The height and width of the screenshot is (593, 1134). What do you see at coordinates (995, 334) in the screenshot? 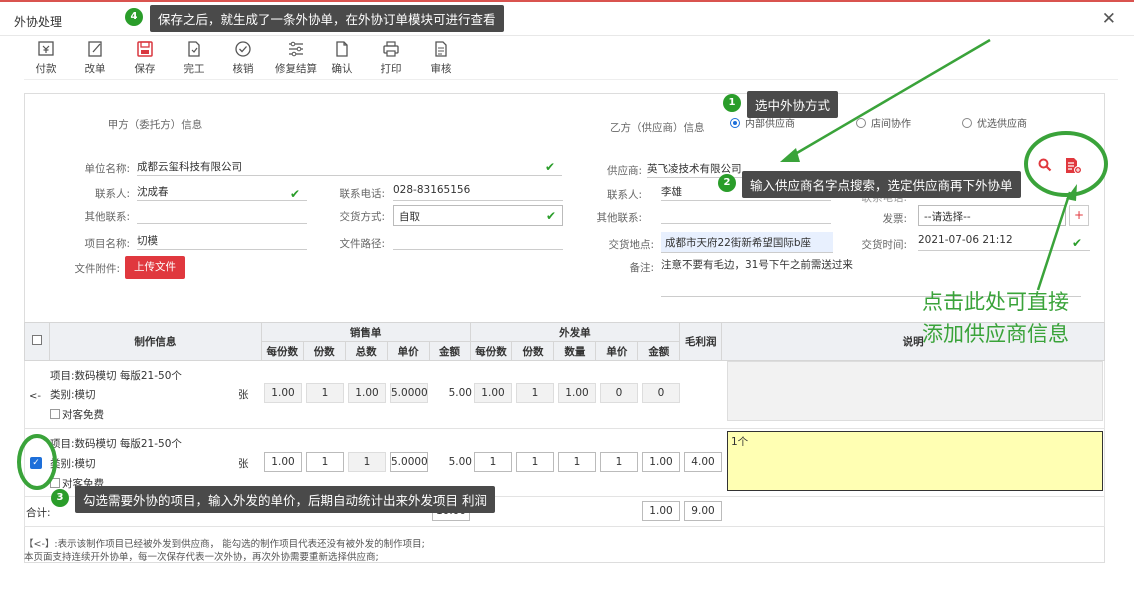
I see `annotation-green-line2: 添加供应商信息` at bounding box center [995, 334].